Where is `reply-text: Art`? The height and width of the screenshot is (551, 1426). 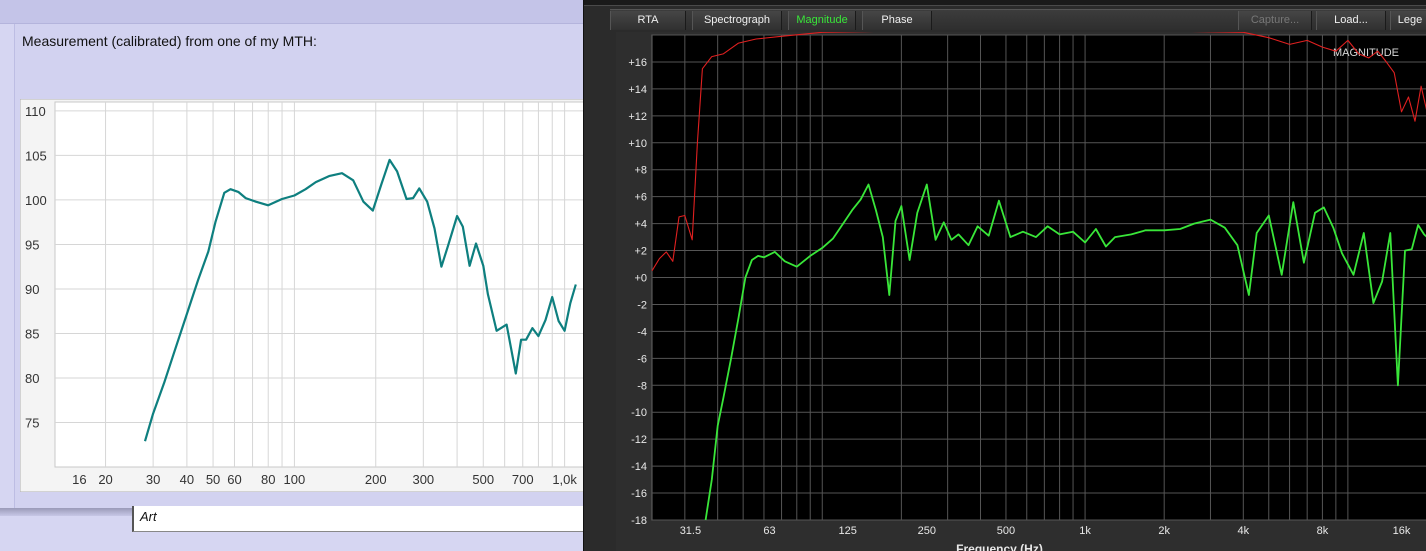
reply-text: Art is located at coordinates (148, 516).